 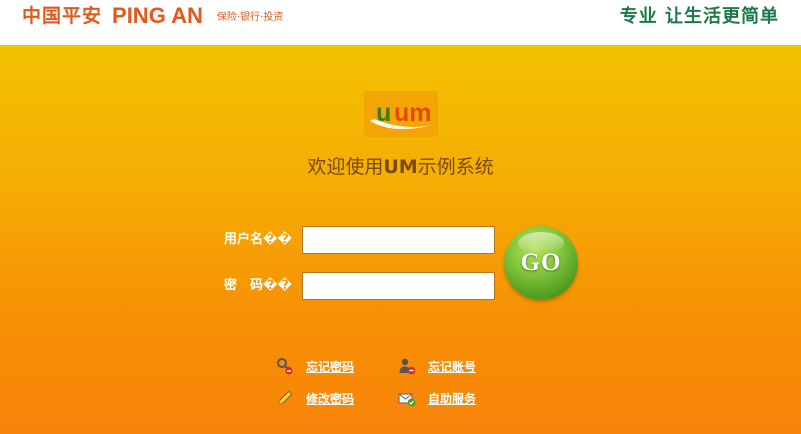 What do you see at coordinates (699, 16) in the screenshot?
I see `header-slogan: 专业 让生活更简单` at bounding box center [699, 16].